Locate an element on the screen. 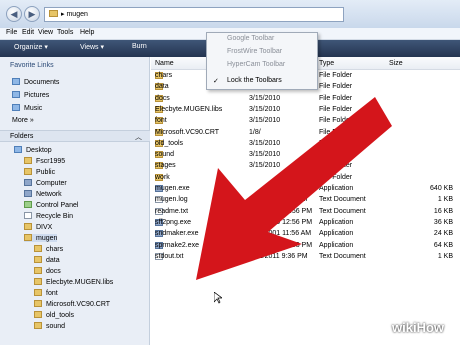  more-link: More » is located at coordinates (23, 120).